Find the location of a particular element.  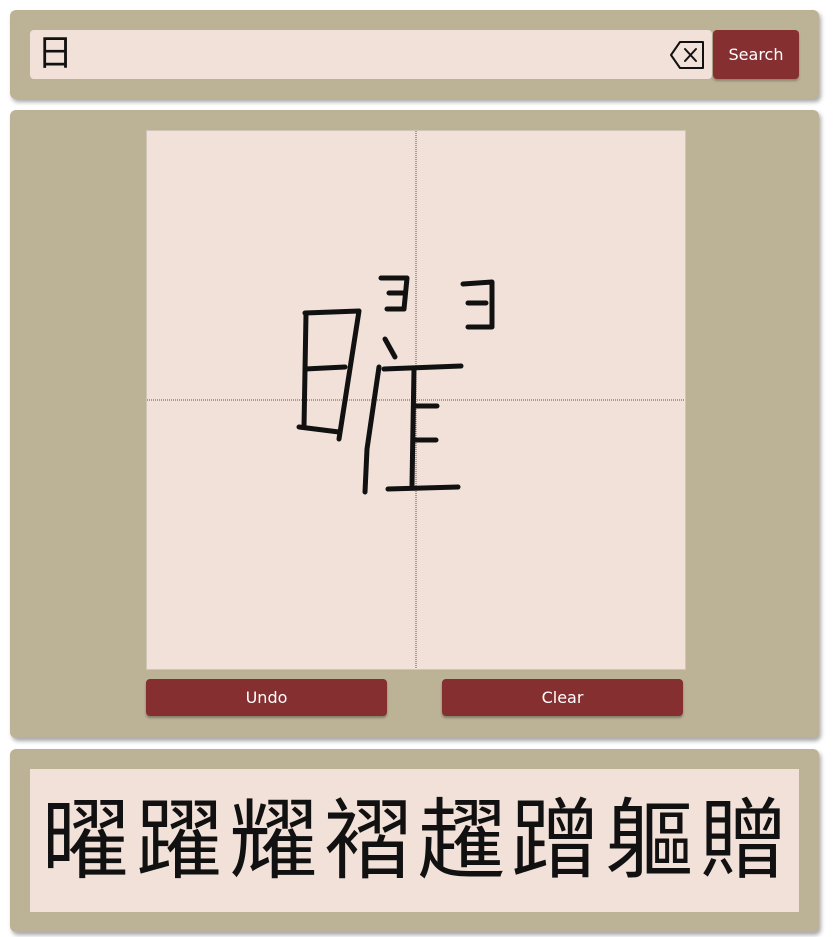

candidate-list: 曜 躍 耀 褶 趯 蹭 軀 贈 is located at coordinates (414, 840).